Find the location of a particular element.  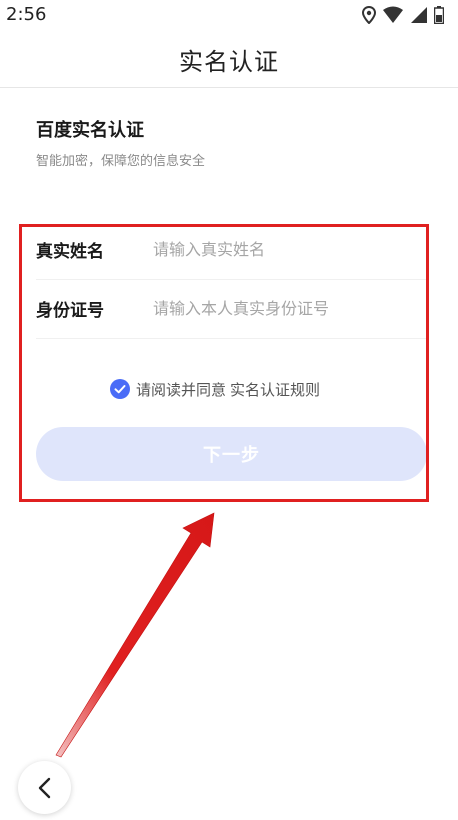

chevron-left-icon is located at coordinates (44, 787).